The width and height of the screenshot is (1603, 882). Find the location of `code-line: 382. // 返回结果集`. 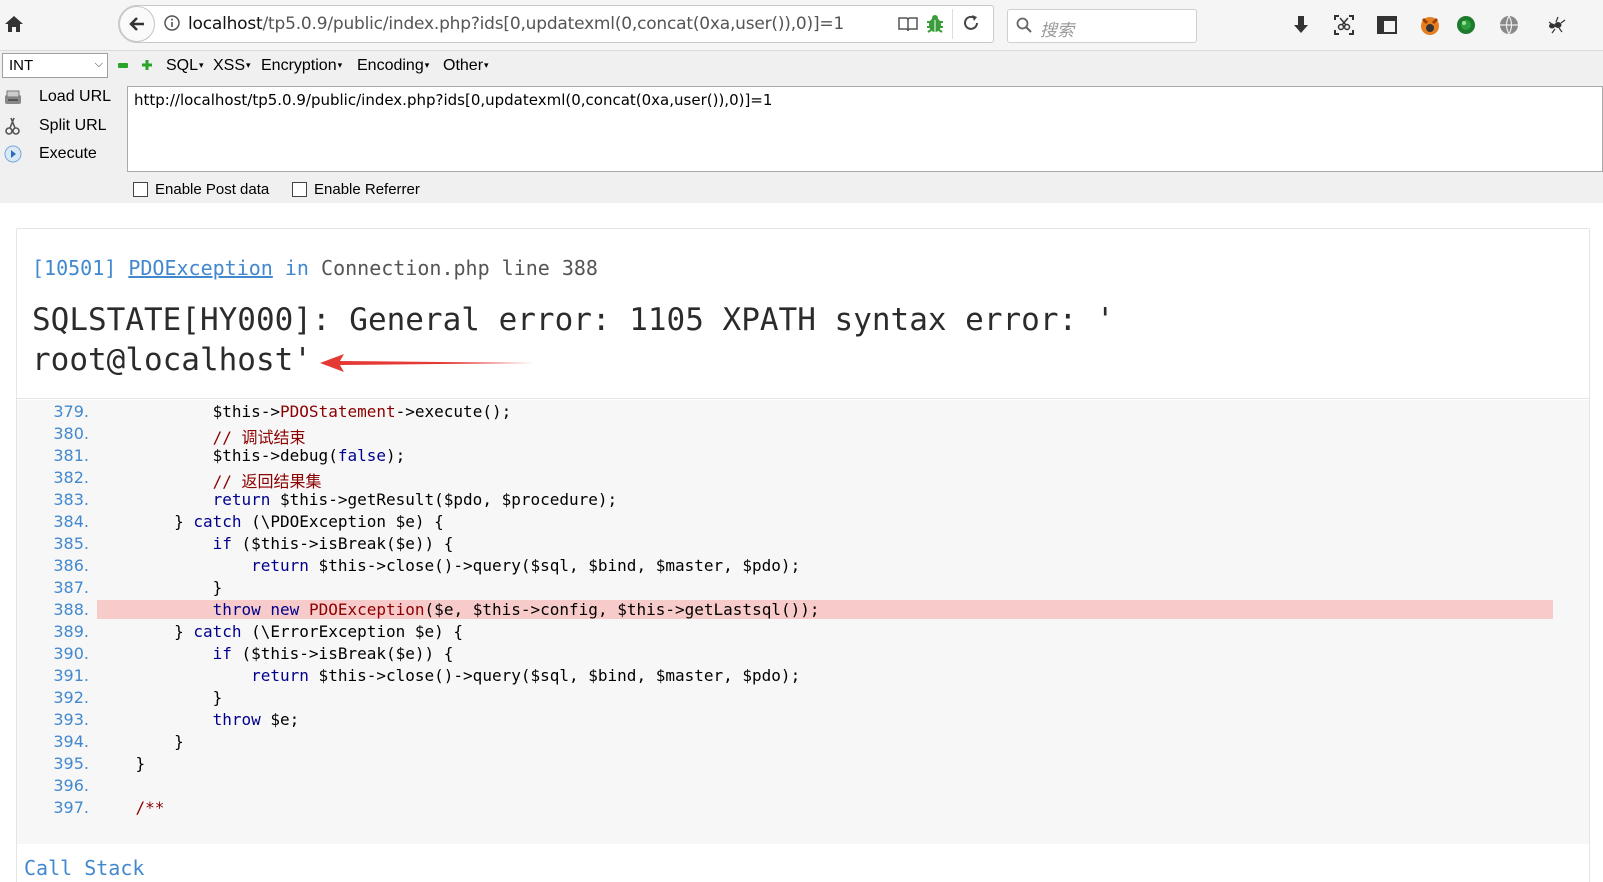

code-line: 382. // 返回结果集 is located at coordinates (803, 478).